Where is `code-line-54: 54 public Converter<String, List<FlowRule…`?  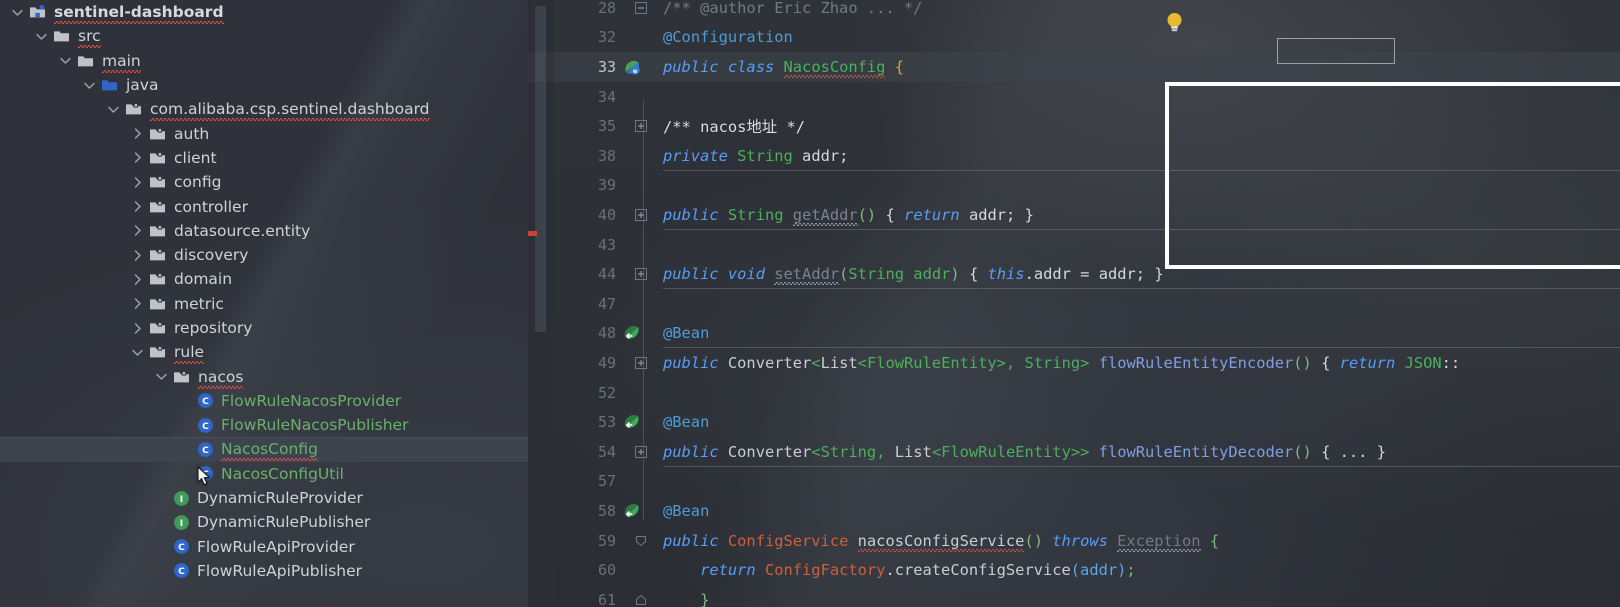
code-line-54: 54 public Converter<String, List<FlowRule… is located at coordinates (1074, 452).